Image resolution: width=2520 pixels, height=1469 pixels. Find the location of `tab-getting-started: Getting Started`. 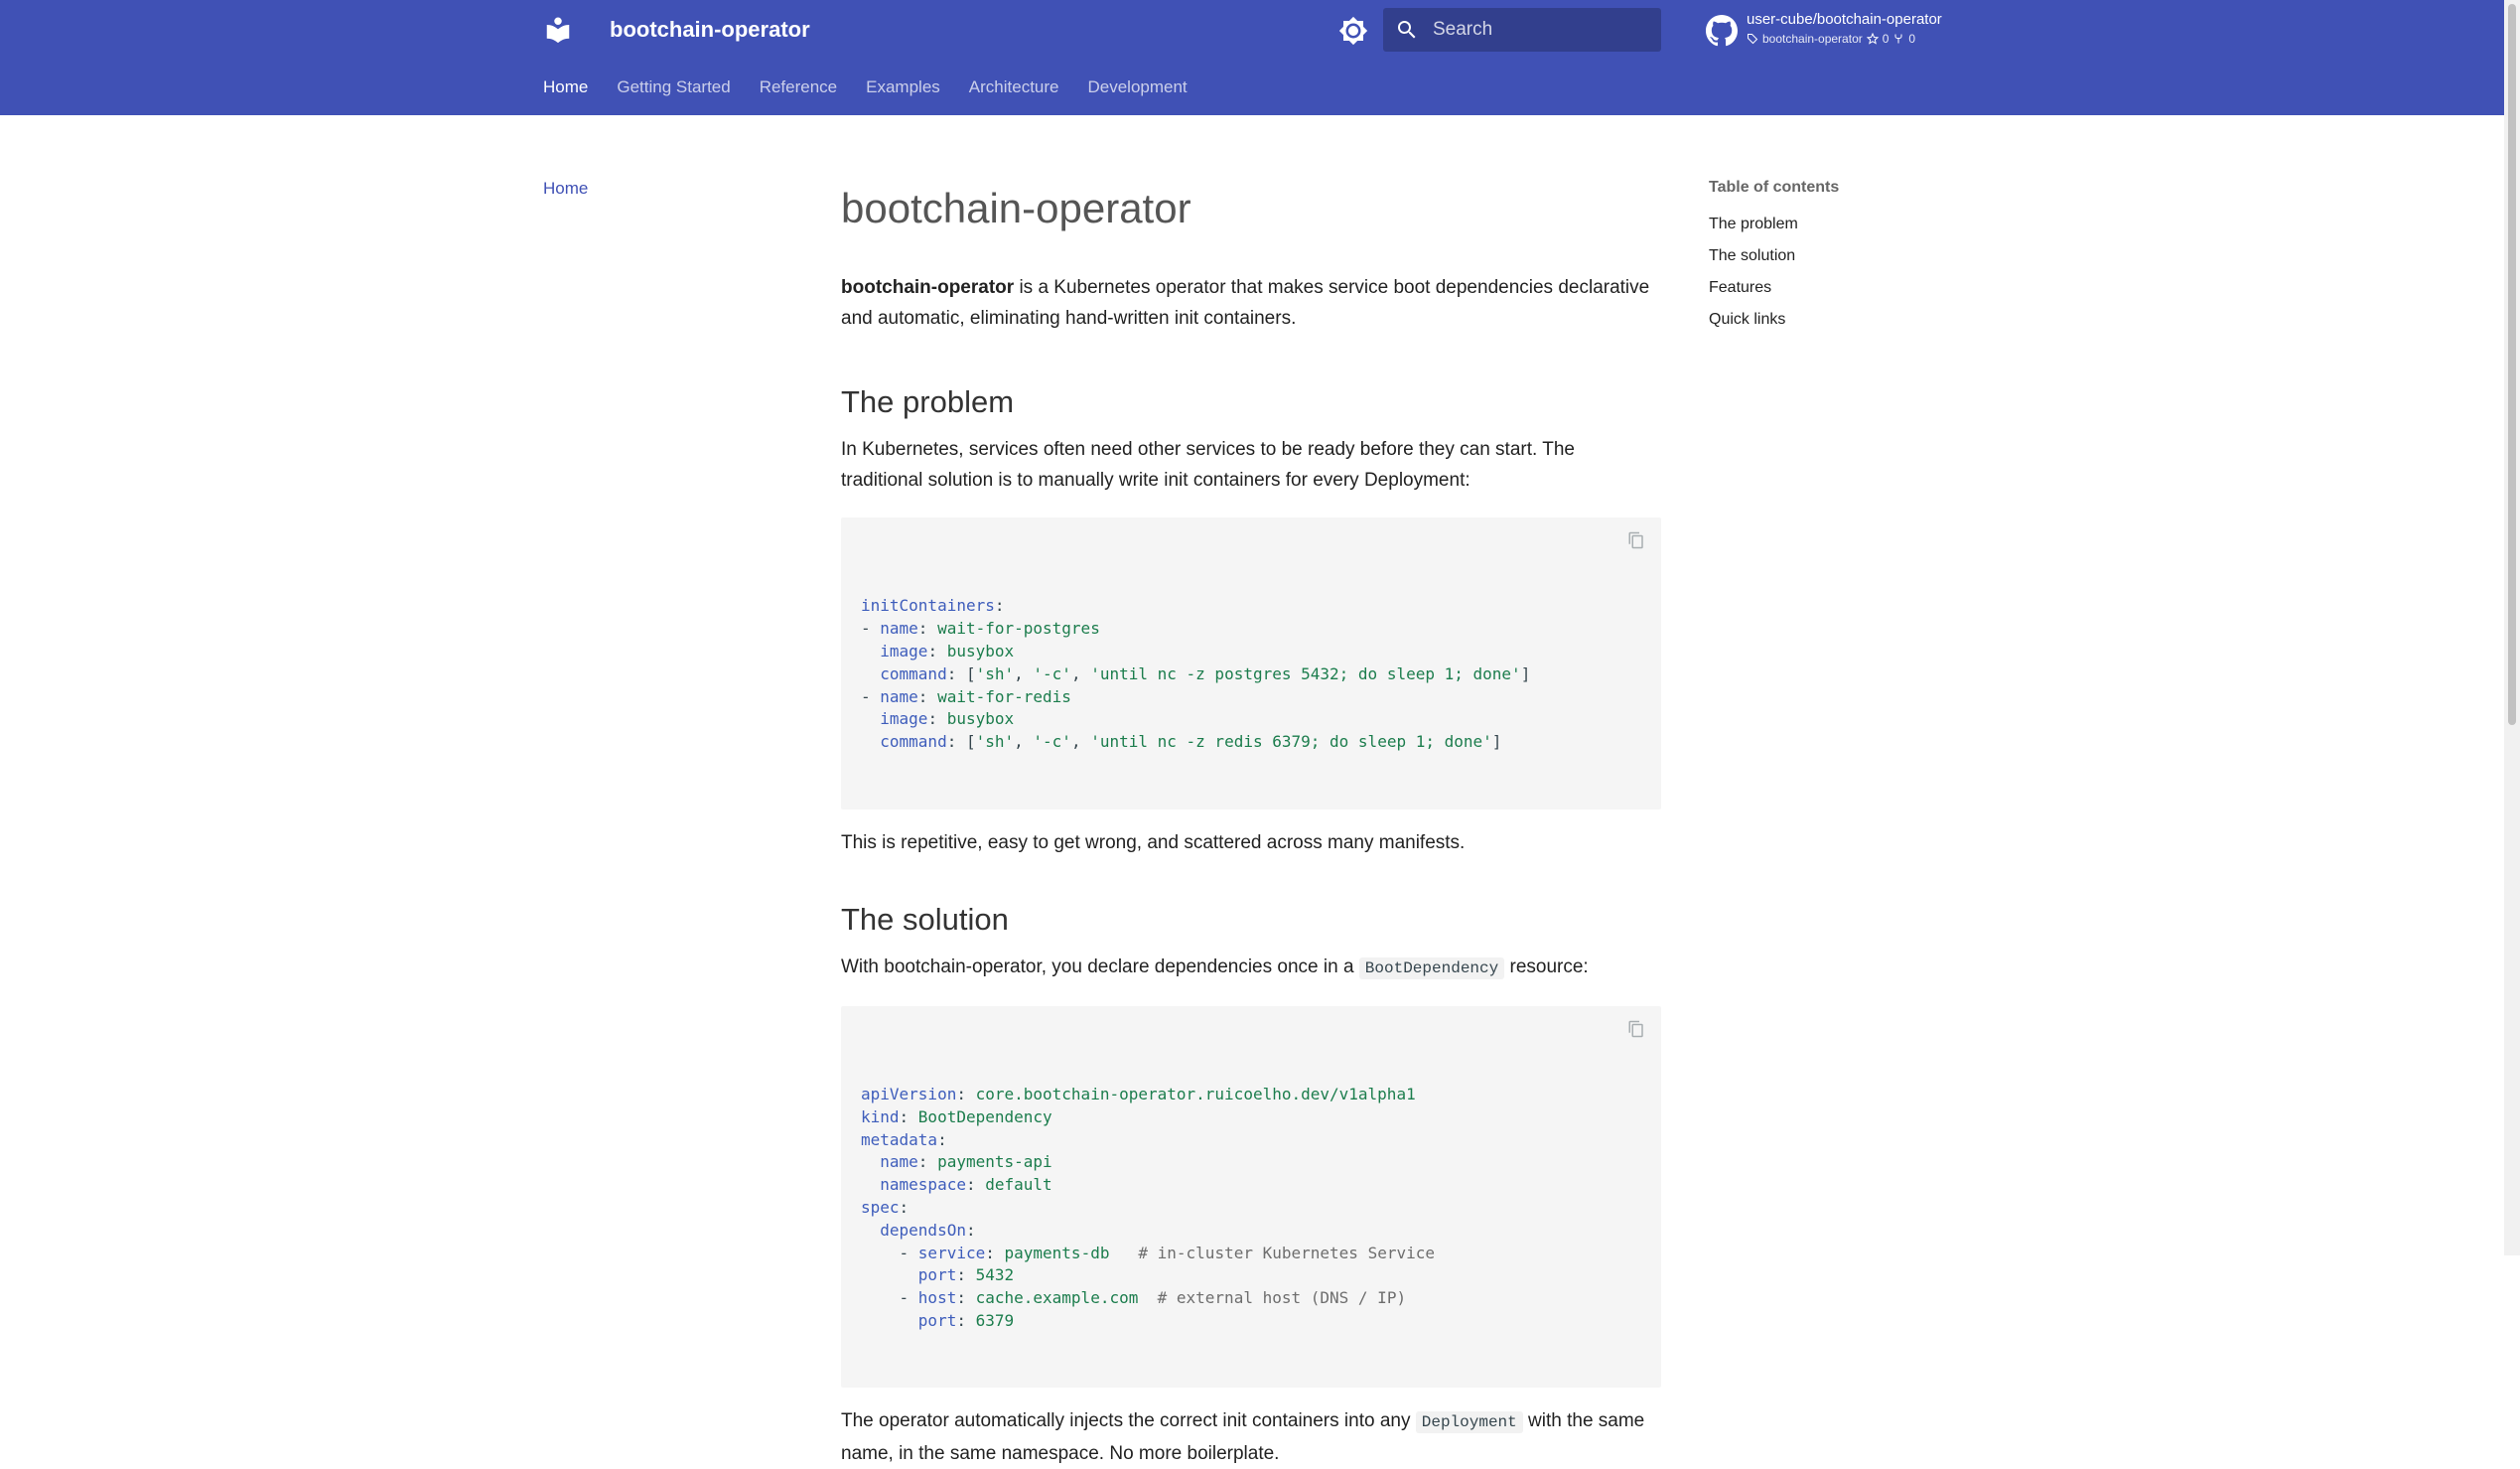

tab-getting-started: Getting Started is located at coordinates (673, 88).